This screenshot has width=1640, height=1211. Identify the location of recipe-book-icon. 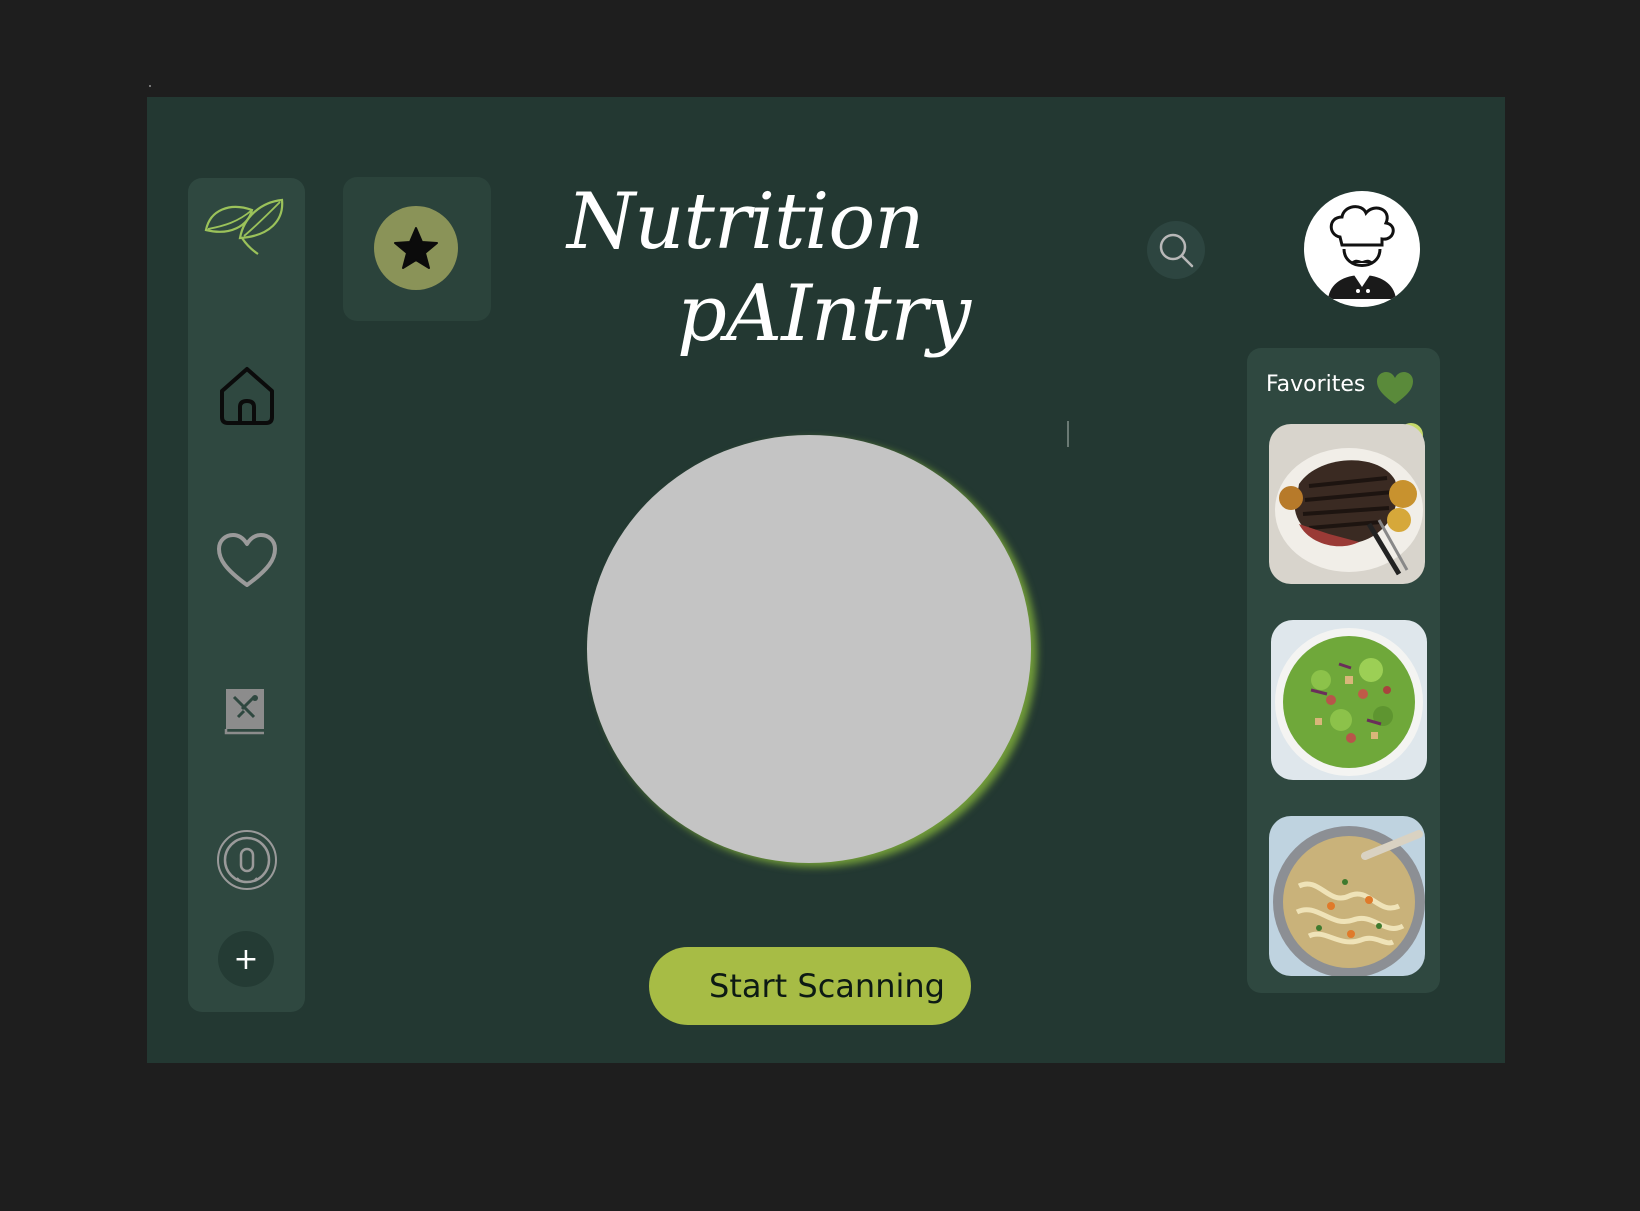
(245, 712).